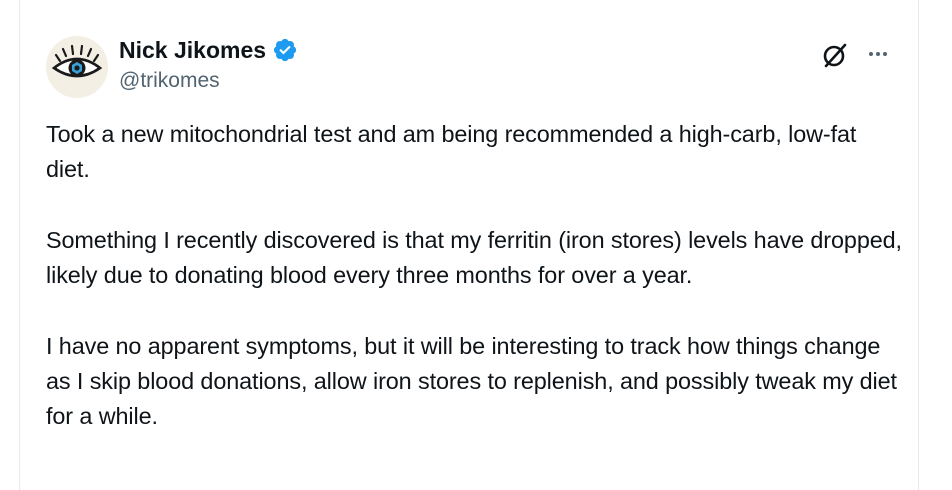  Describe the element at coordinates (19, 245) in the screenshot. I see `left-border` at that location.